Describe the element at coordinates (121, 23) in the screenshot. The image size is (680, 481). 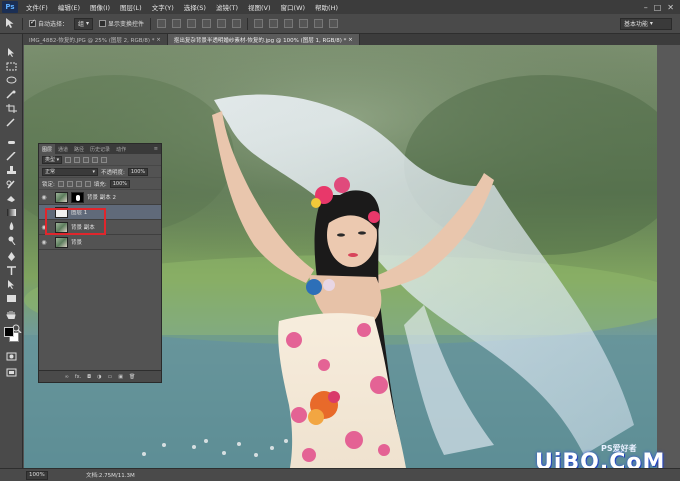
I see `show-transform-option: 显示变换控件` at that location.